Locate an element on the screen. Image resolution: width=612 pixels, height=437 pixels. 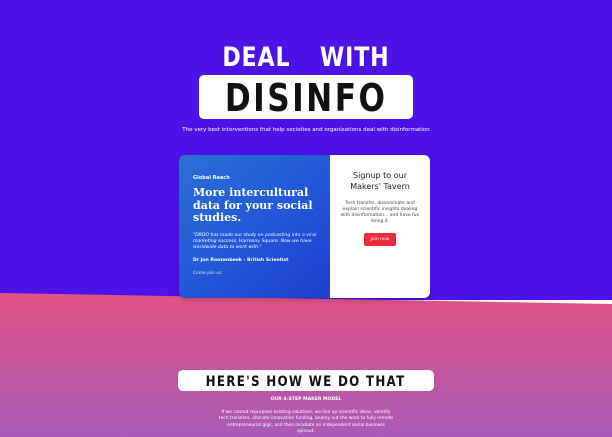
how-subtitle: OUR 4-STEP MAKER MODEL is located at coordinates (306, 399).